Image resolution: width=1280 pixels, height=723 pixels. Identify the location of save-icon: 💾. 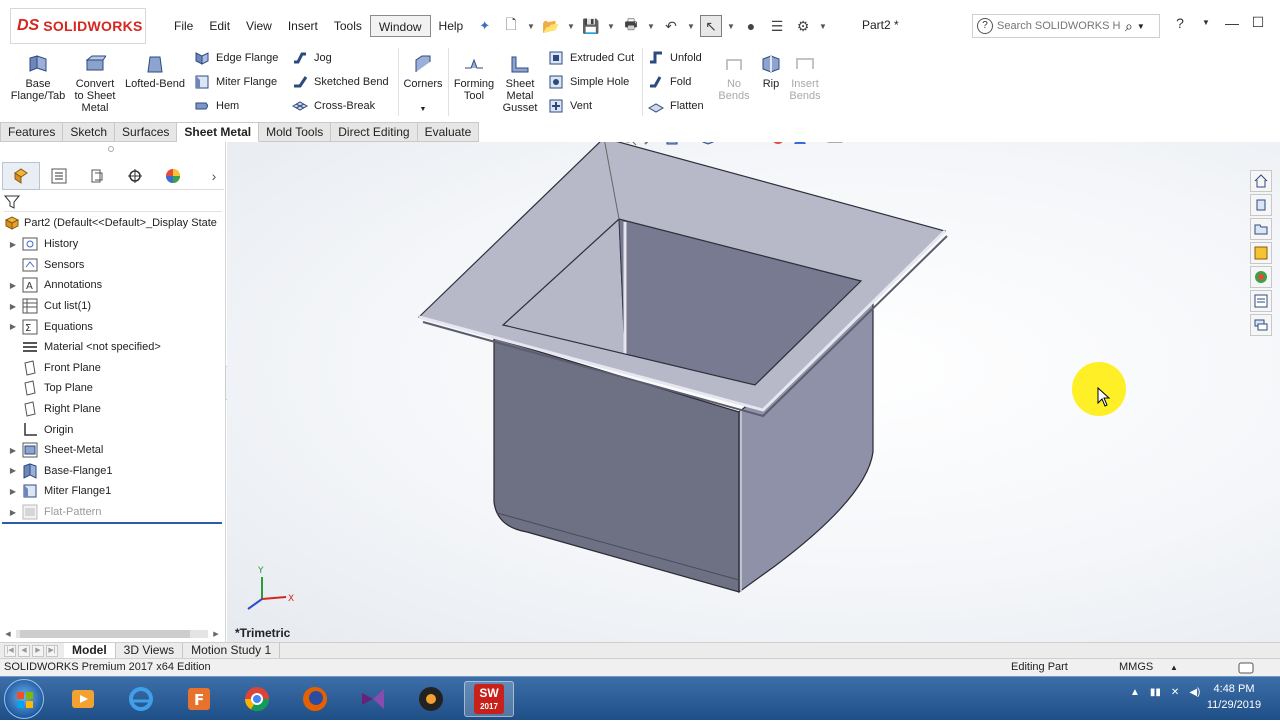
(591, 26).